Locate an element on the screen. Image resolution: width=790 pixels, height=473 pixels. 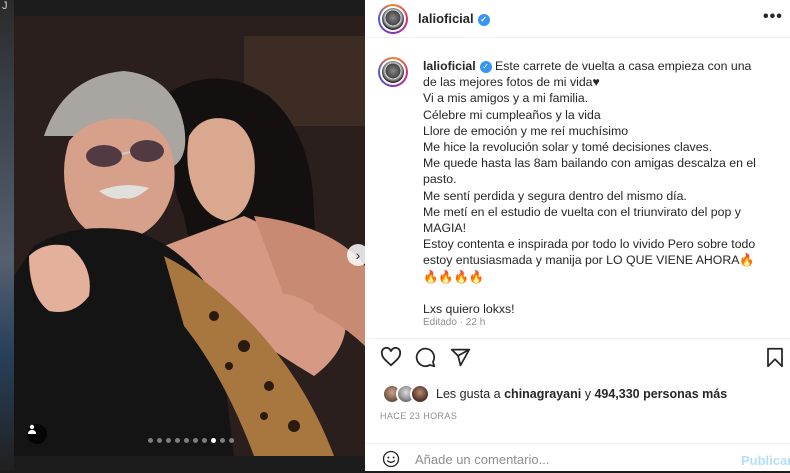
caption-spacer is located at coordinates (595, 293).